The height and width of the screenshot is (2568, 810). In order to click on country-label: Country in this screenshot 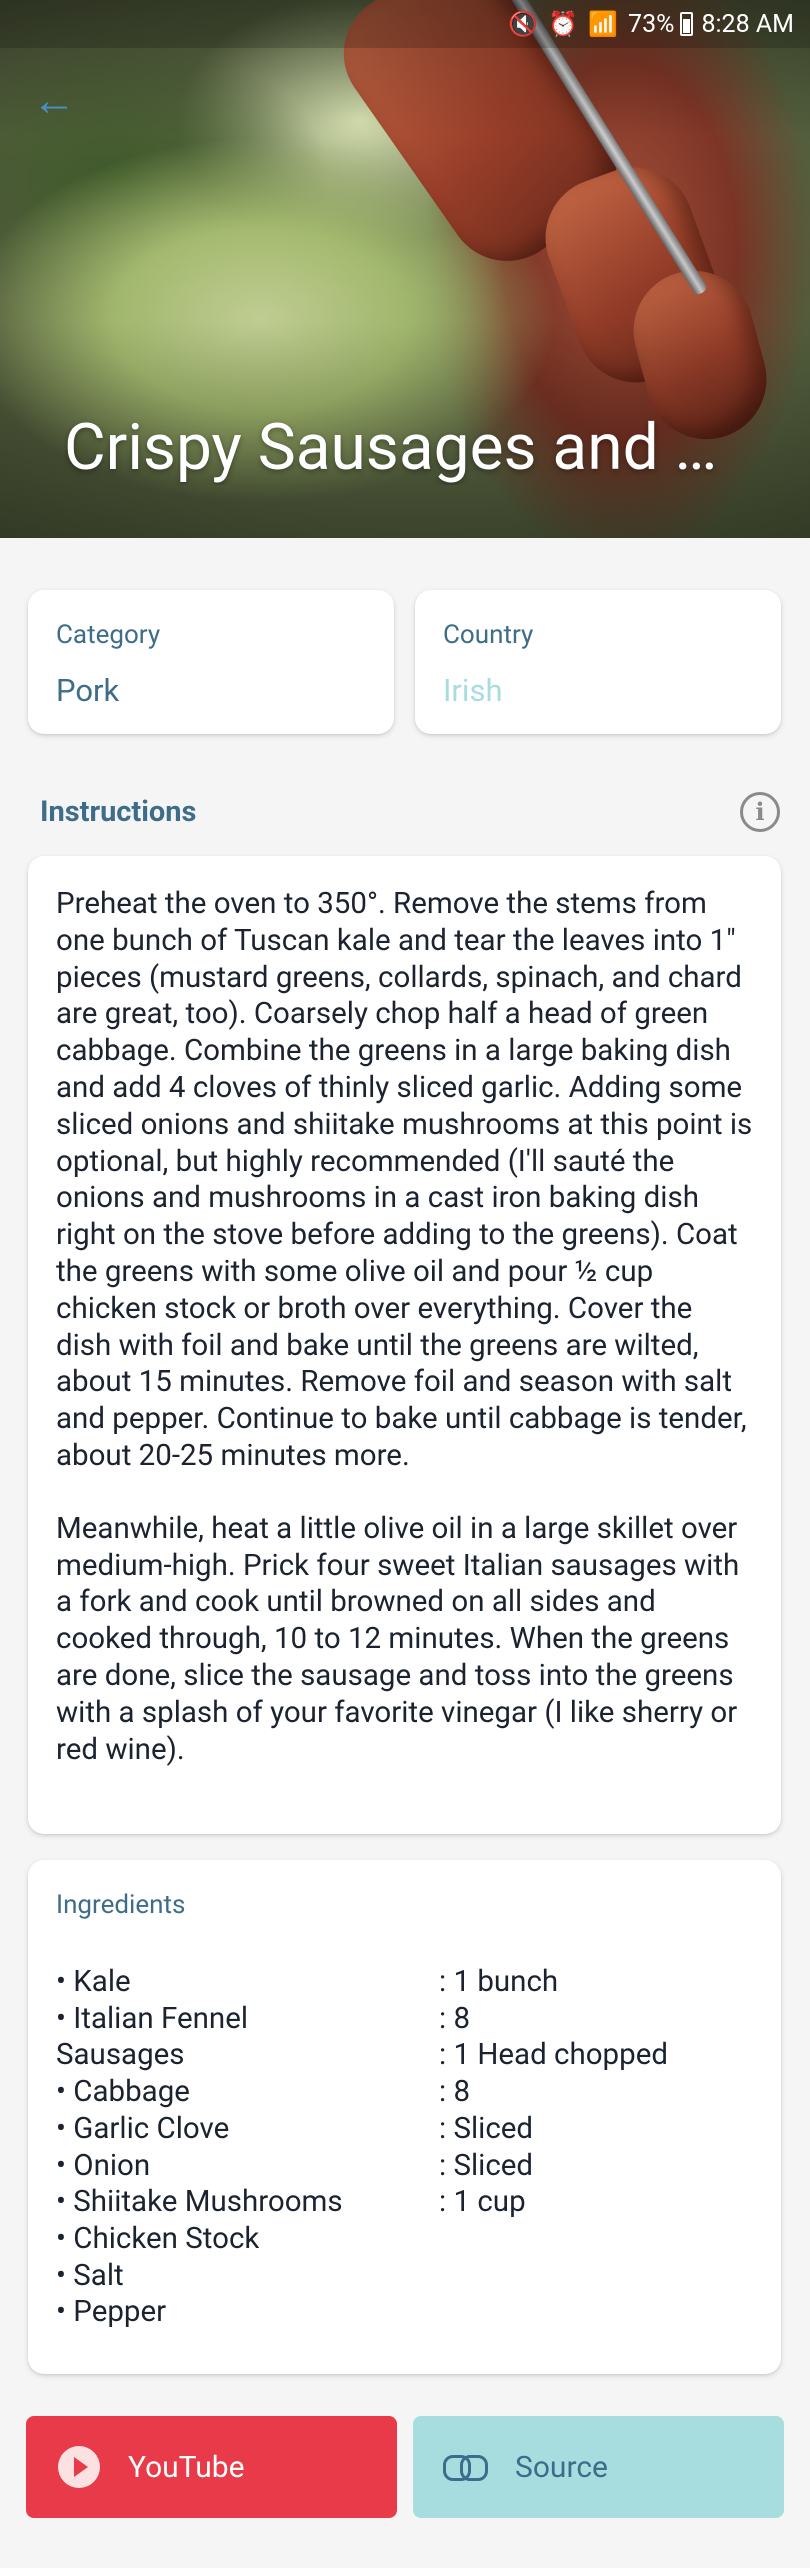, I will do `click(488, 635)`.